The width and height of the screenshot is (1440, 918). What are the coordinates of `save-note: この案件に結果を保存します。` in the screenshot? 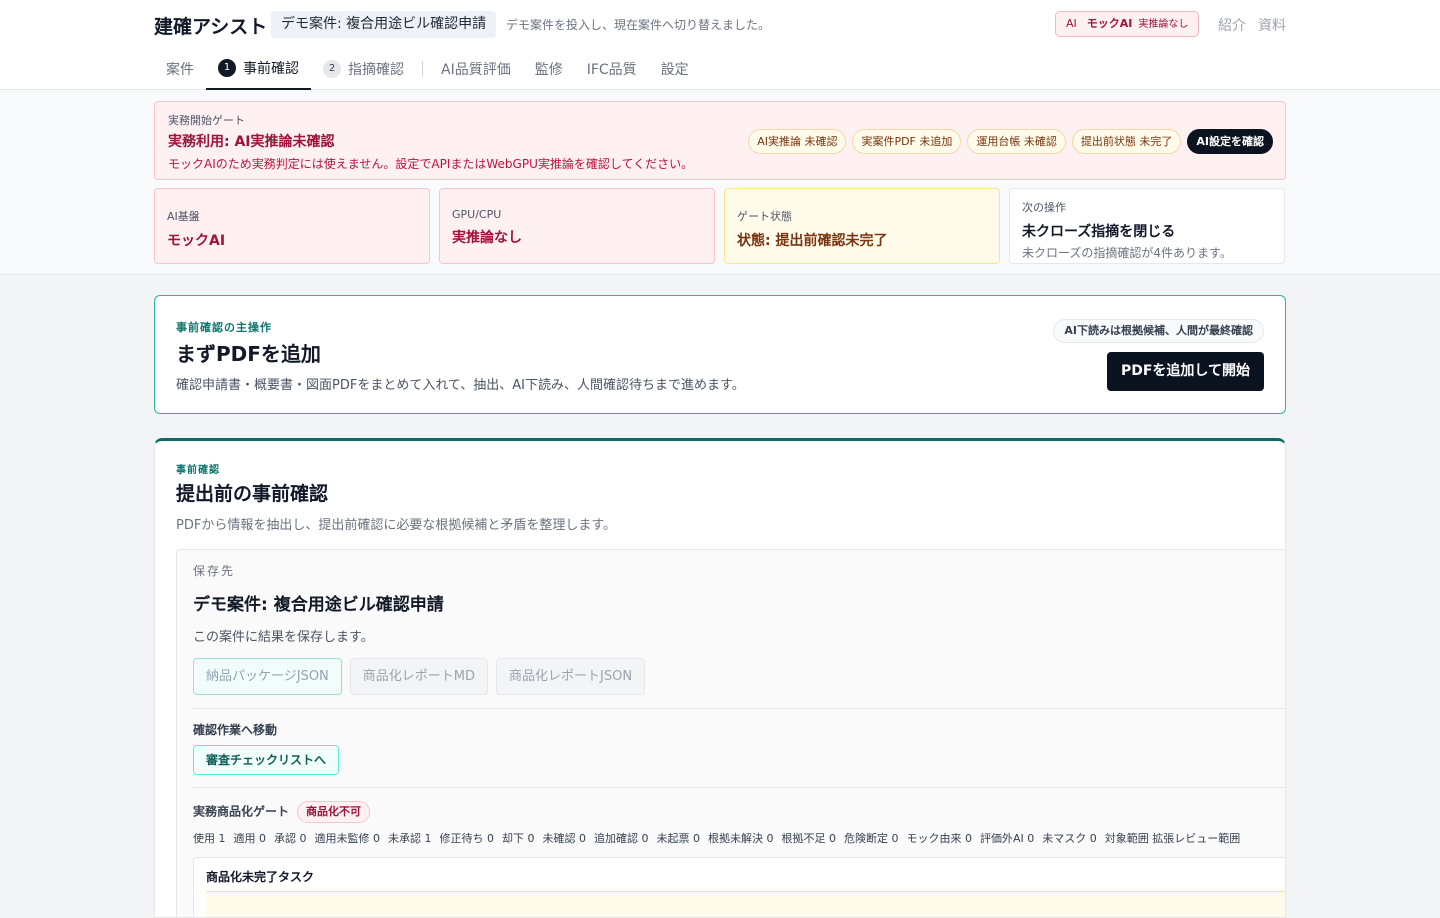 It's located at (283, 637).